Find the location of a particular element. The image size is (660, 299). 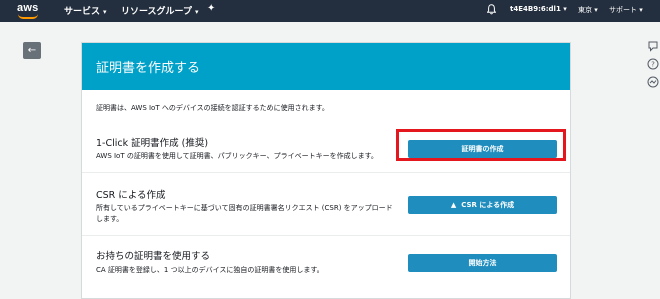

services-menu: サービス ▾ is located at coordinates (85, 10).